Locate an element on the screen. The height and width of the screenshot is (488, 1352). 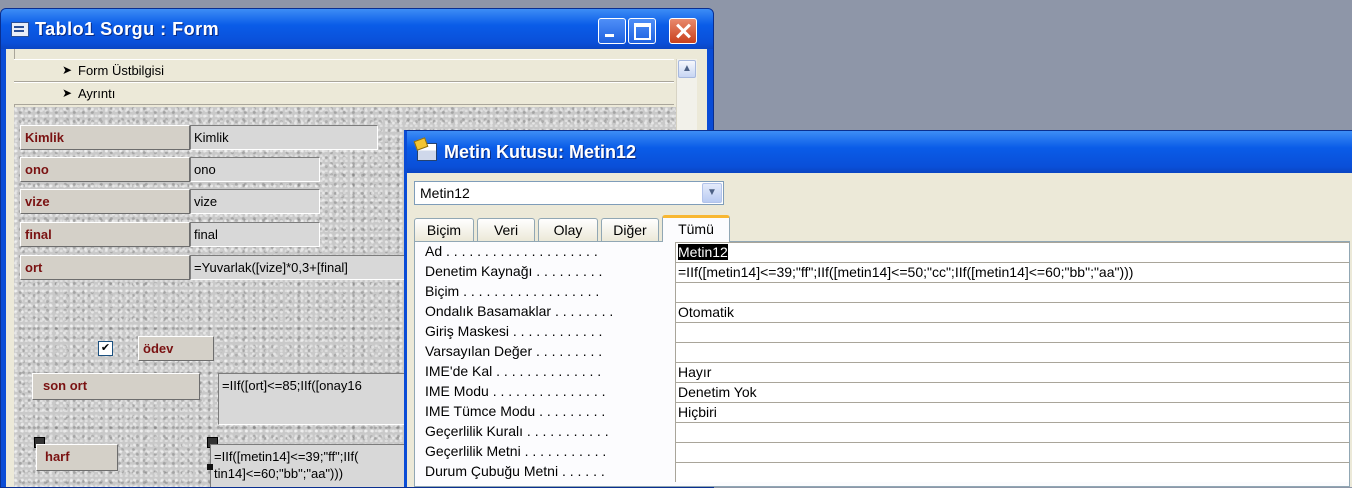
vize-textbox: vize is located at coordinates (255, 201).